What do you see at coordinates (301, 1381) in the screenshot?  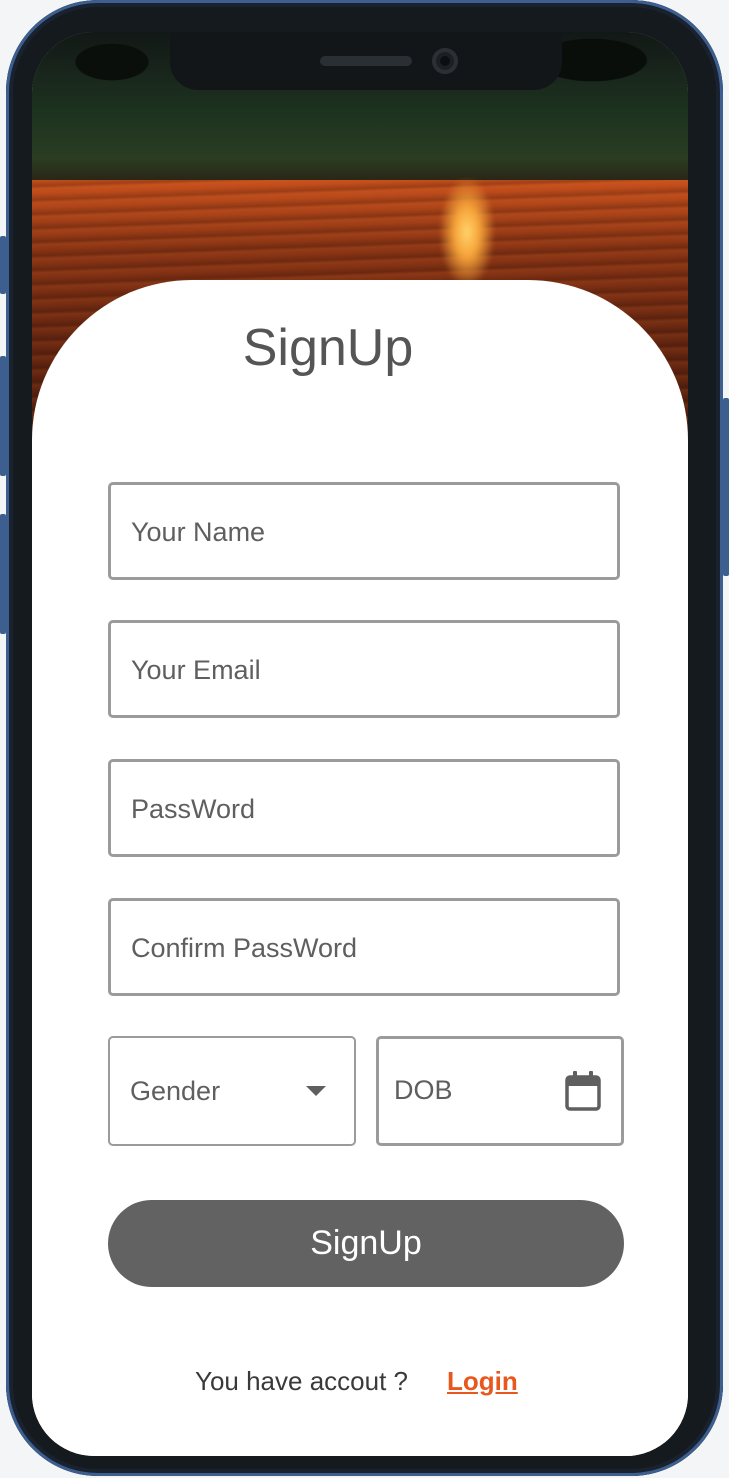 I see `login-prompt-text: You have accout ?` at bounding box center [301, 1381].